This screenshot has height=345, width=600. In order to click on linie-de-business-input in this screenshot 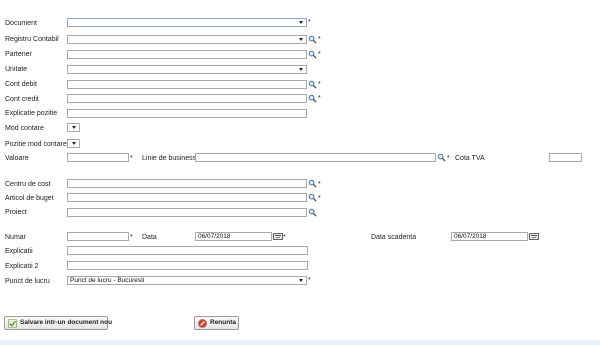, I will do `click(315, 157)`.